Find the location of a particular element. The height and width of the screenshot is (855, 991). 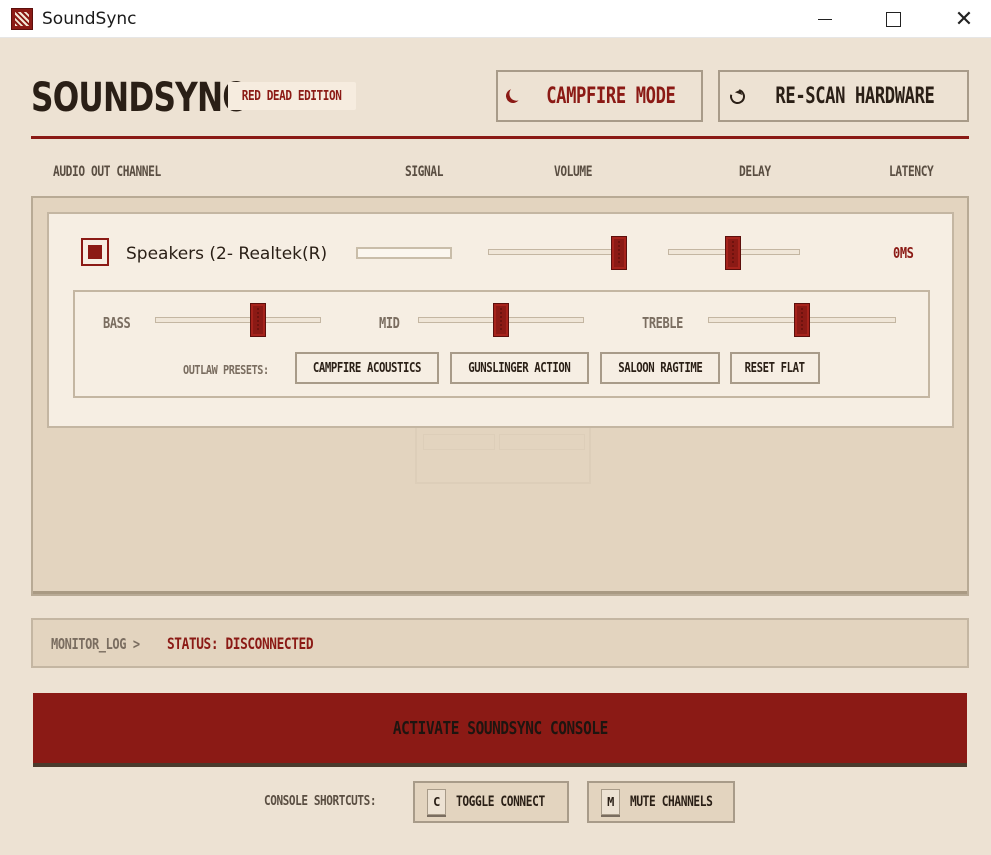

shortcut-key-c: C is located at coordinates (436, 802).